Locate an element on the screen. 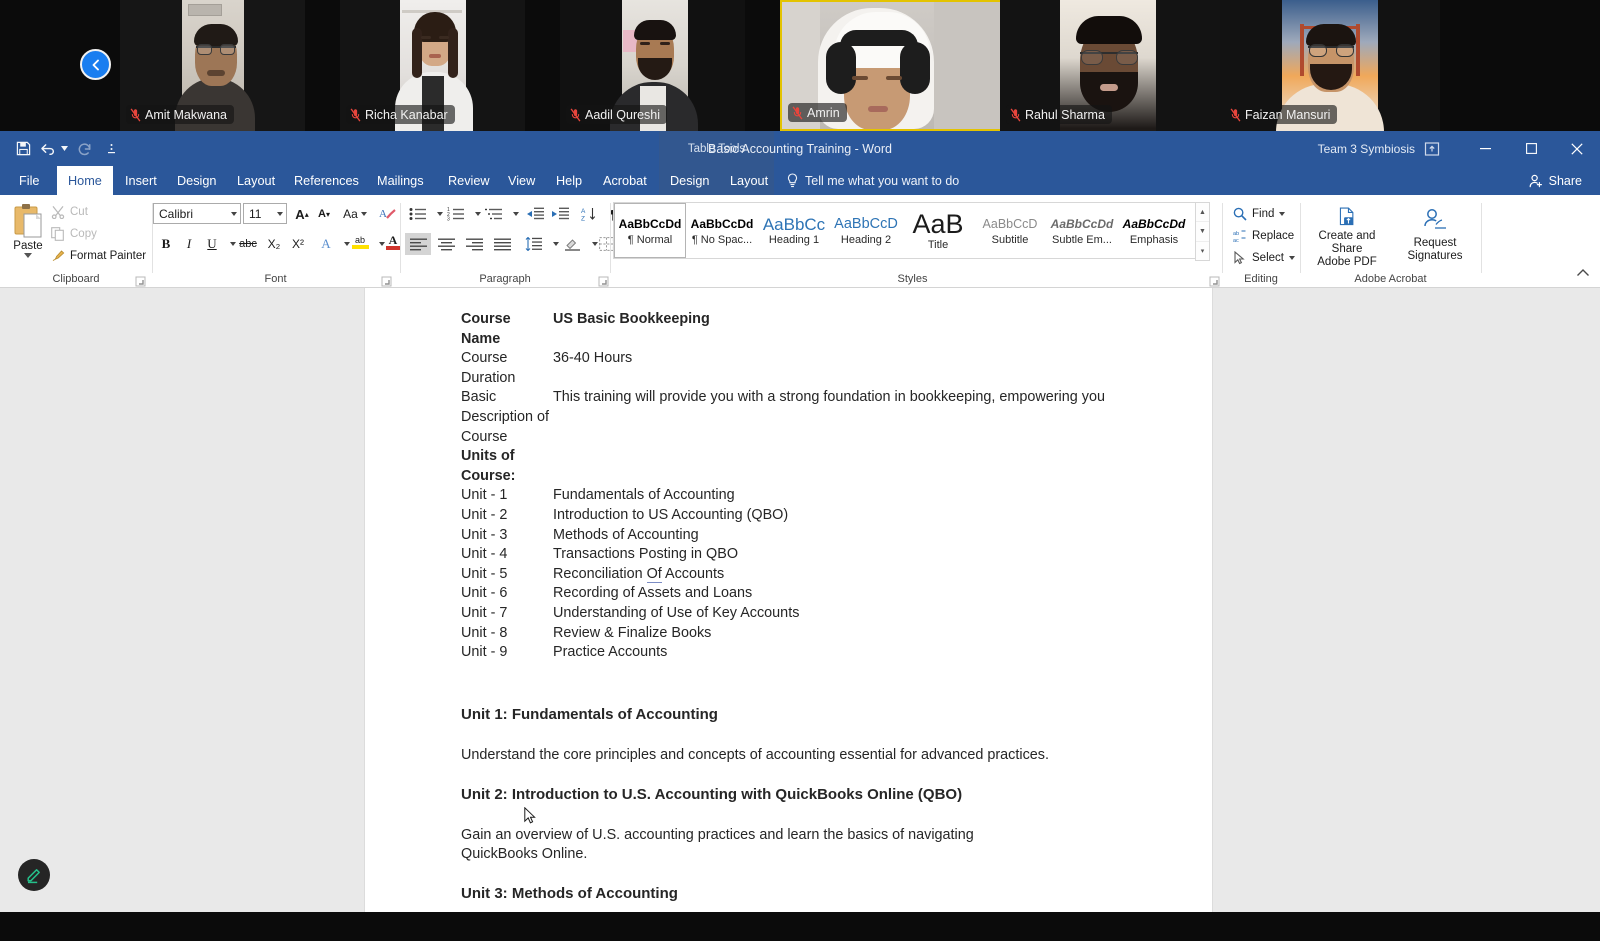  share-button: Share is located at coordinates (1555, 180).